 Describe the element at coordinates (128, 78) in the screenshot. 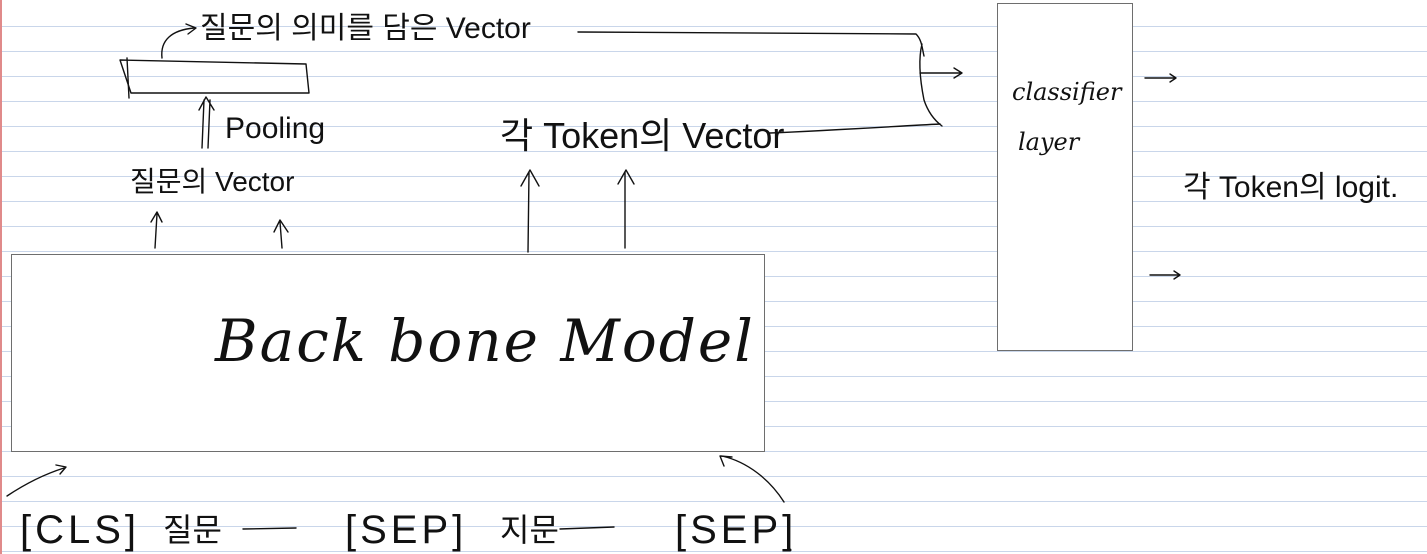

I see `pooled-vector-tick` at that location.